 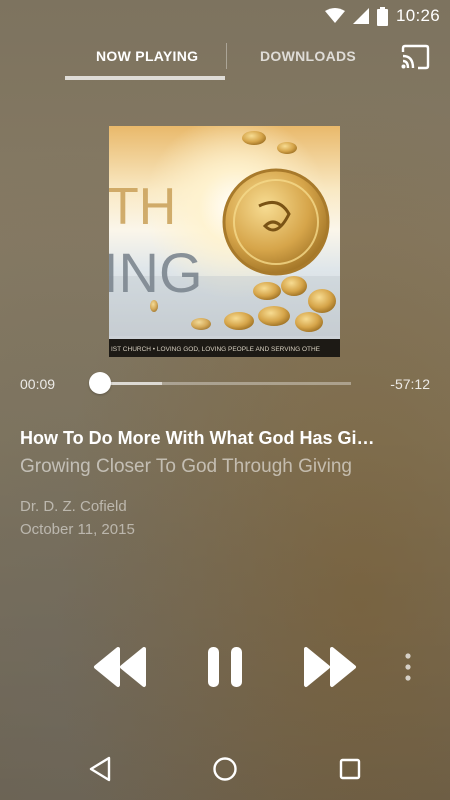 I want to click on battery-icon, so click(x=382, y=16).